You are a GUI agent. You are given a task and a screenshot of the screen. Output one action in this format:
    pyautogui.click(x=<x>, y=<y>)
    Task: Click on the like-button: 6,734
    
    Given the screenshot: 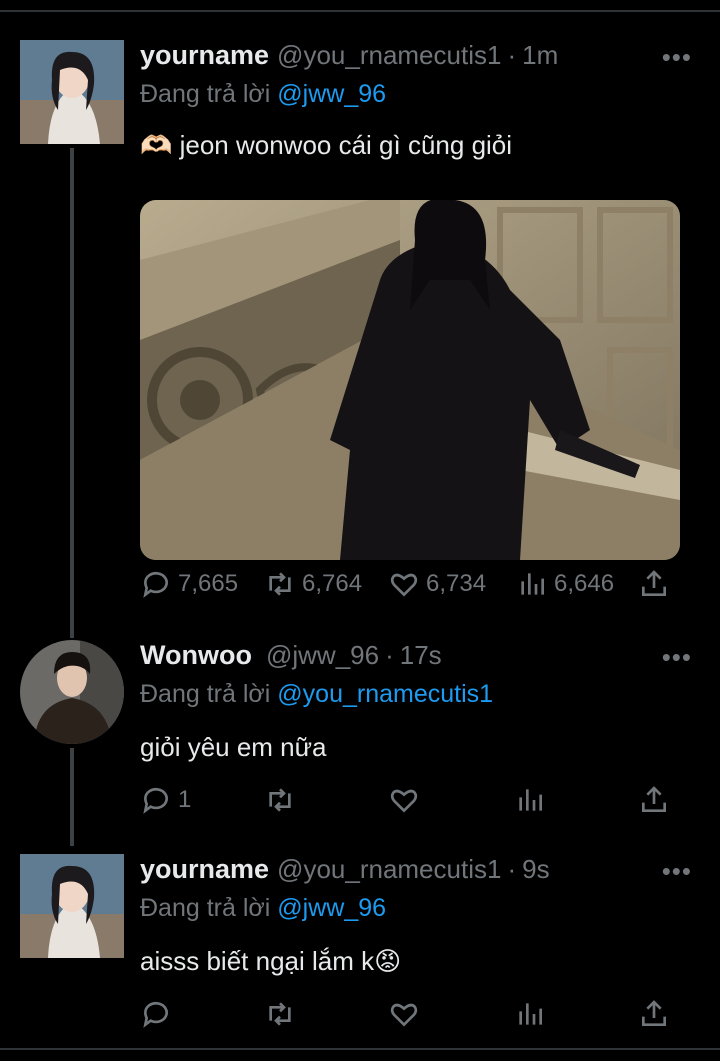 What is the action you would take?
    pyautogui.click(x=437, y=584)
    